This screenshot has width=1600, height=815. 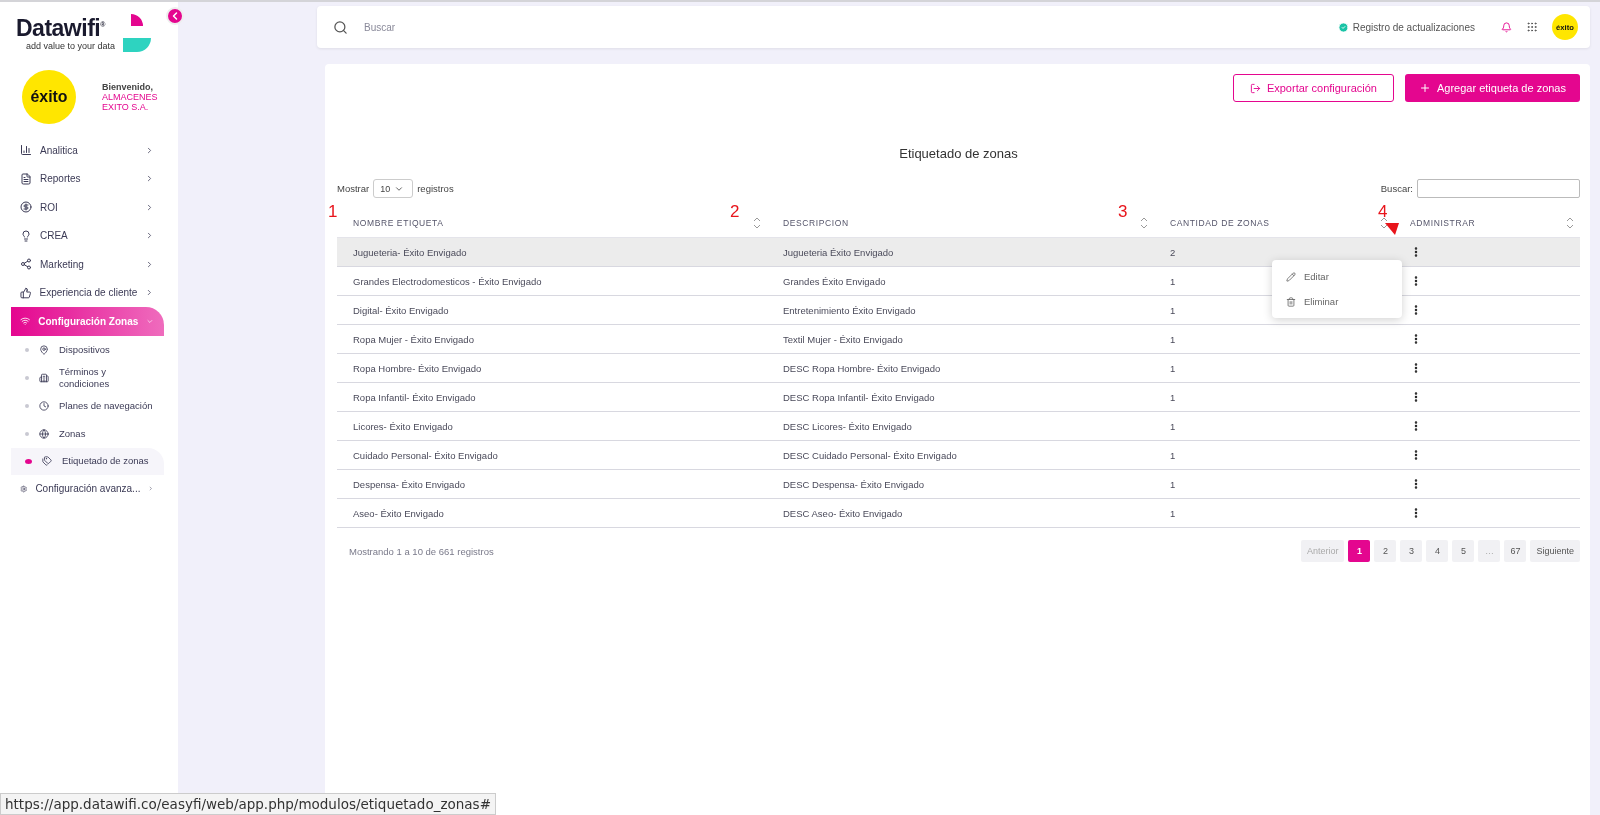 What do you see at coordinates (843, 513) in the screenshot?
I see `table-cell: DESC Aseo- Éxito Envigado` at bounding box center [843, 513].